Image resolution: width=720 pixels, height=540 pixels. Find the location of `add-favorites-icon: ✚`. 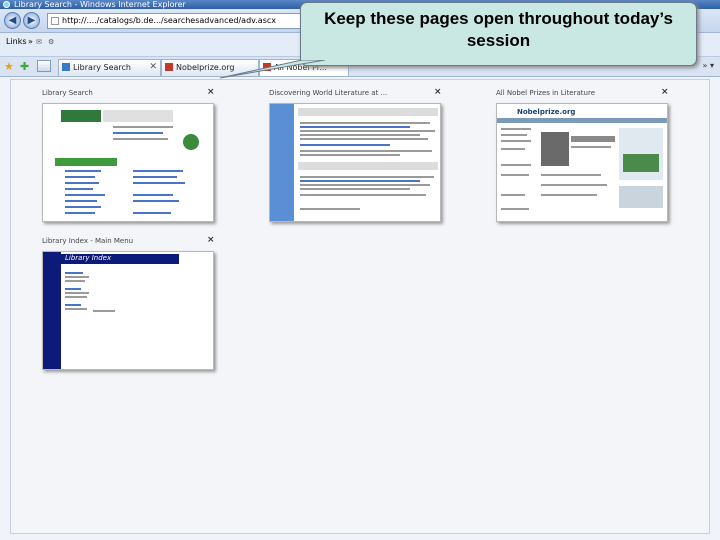

add-favorites-icon: ✚ is located at coordinates (24, 66).